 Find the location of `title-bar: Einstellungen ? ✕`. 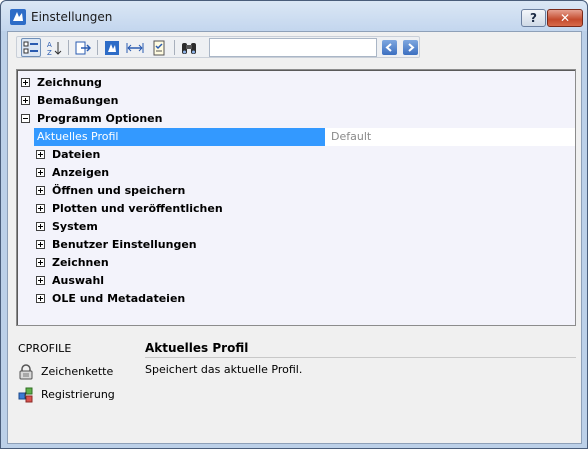

title-bar: Einstellungen ? ✕ is located at coordinates (294, 16).